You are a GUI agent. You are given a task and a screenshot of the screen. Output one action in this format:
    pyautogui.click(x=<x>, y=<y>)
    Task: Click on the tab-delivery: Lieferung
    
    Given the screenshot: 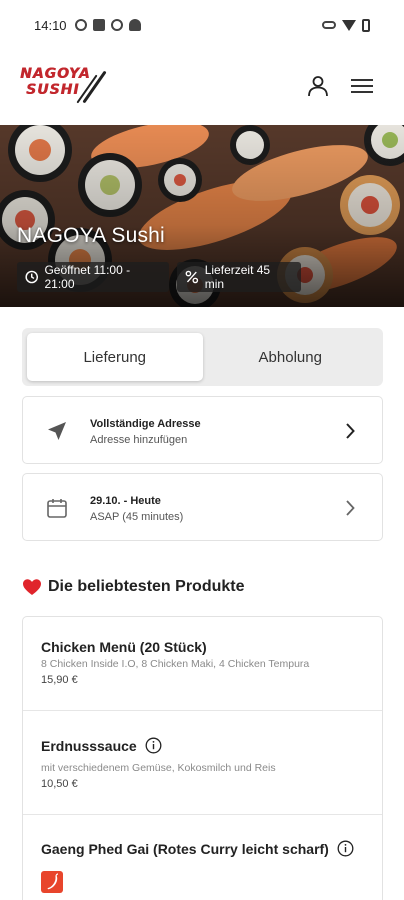 What is the action you would take?
    pyautogui.click(x=115, y=357)
    